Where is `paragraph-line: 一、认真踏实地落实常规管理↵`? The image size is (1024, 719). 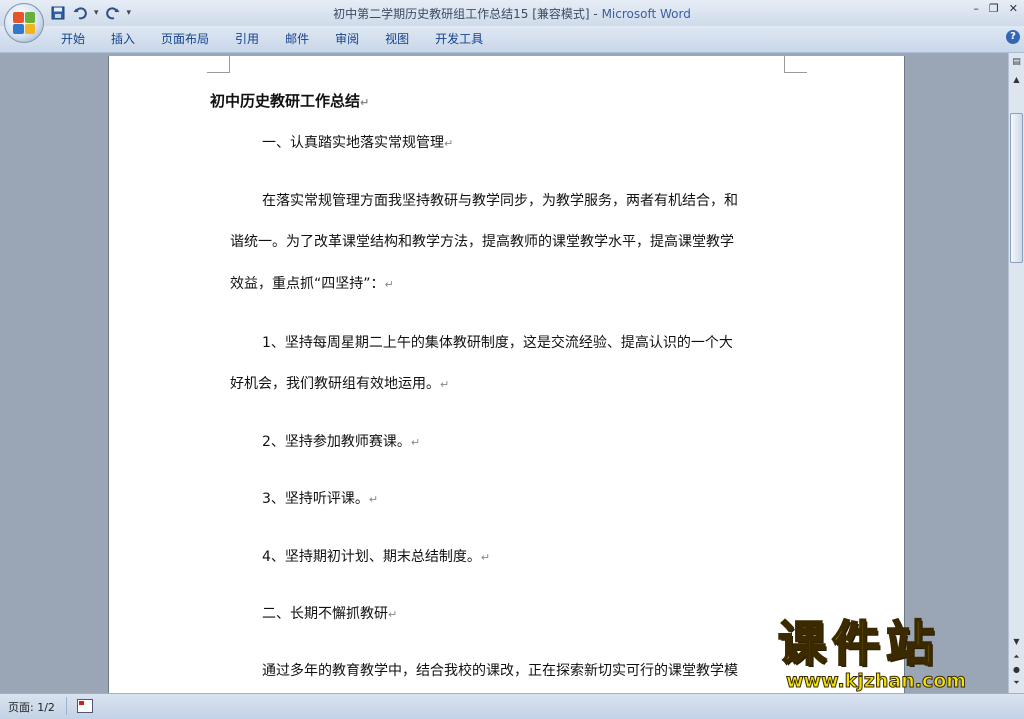 paragraph-line: 一、认真踏实地落实常规管理↵ is located at coordinates (357, 142).